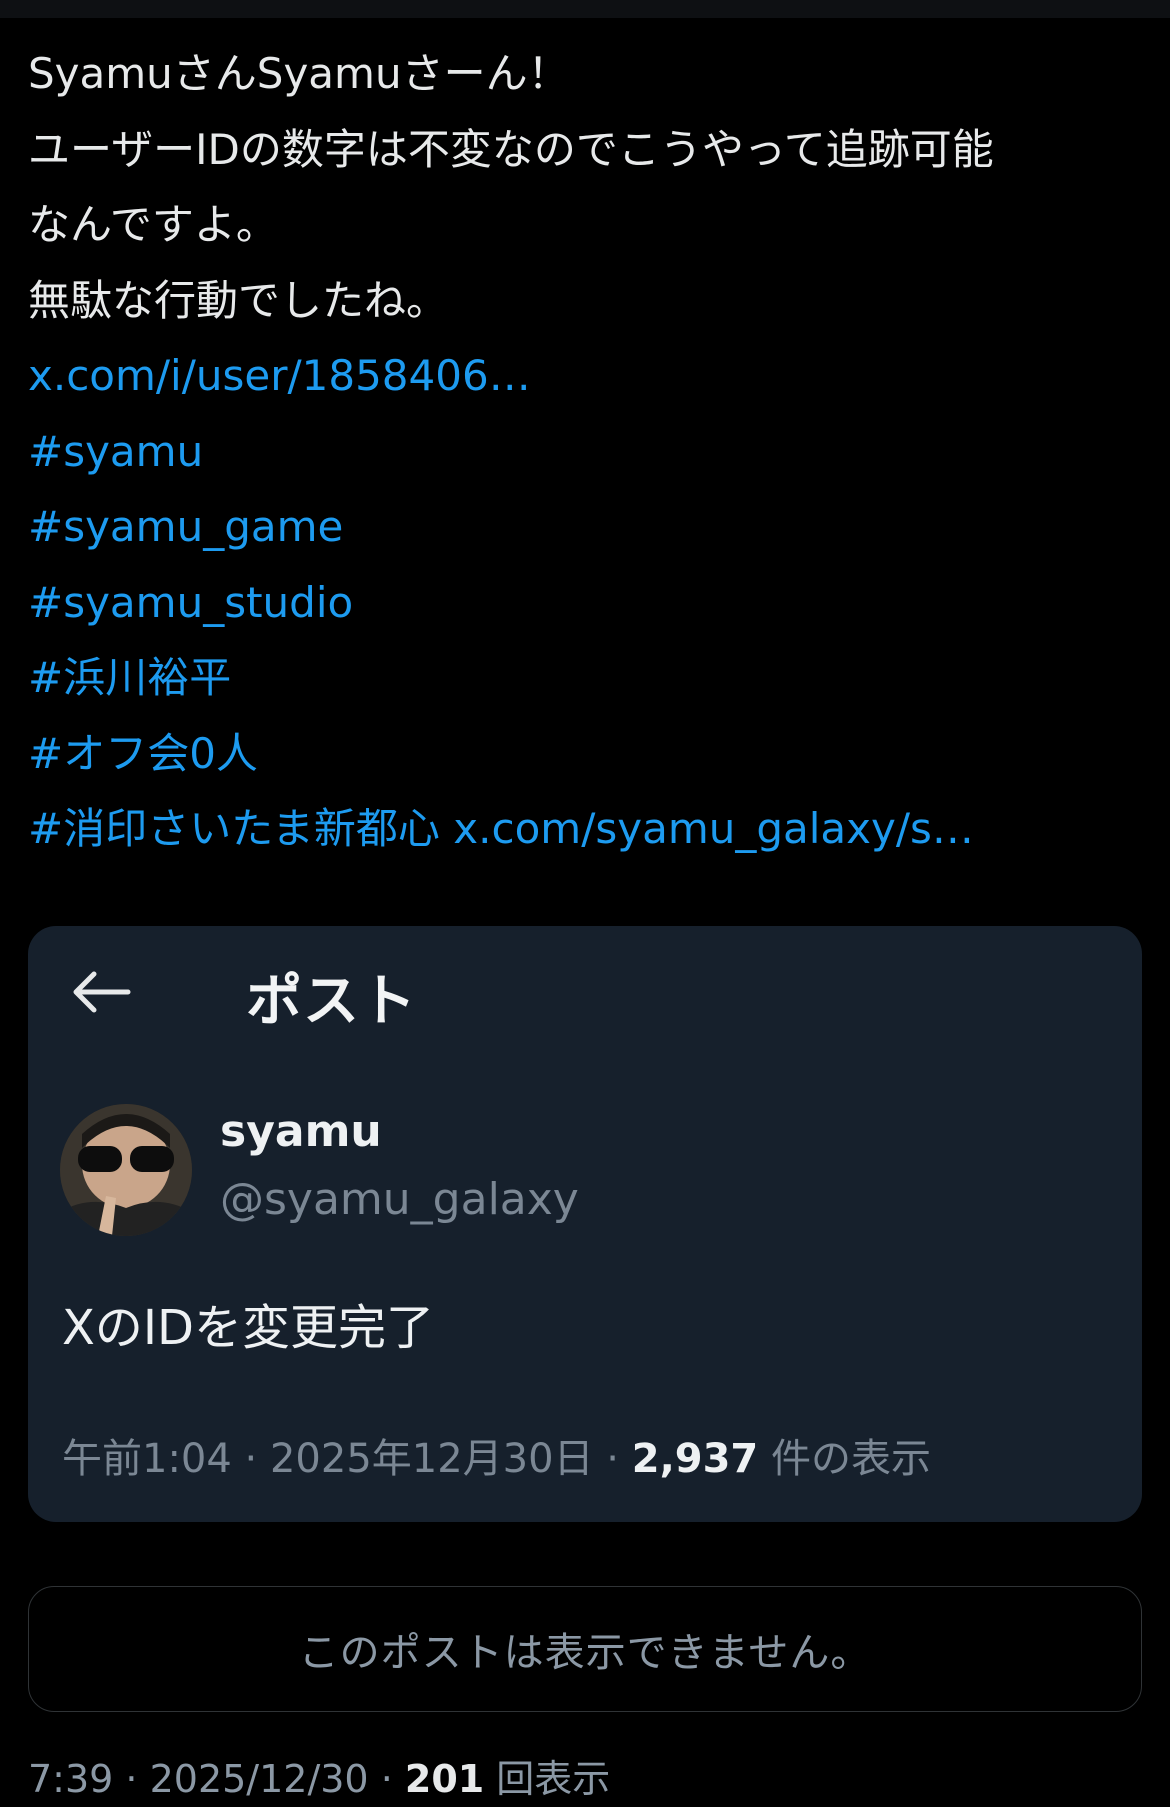  I want to click on avatar-image, so click(126, 1170).